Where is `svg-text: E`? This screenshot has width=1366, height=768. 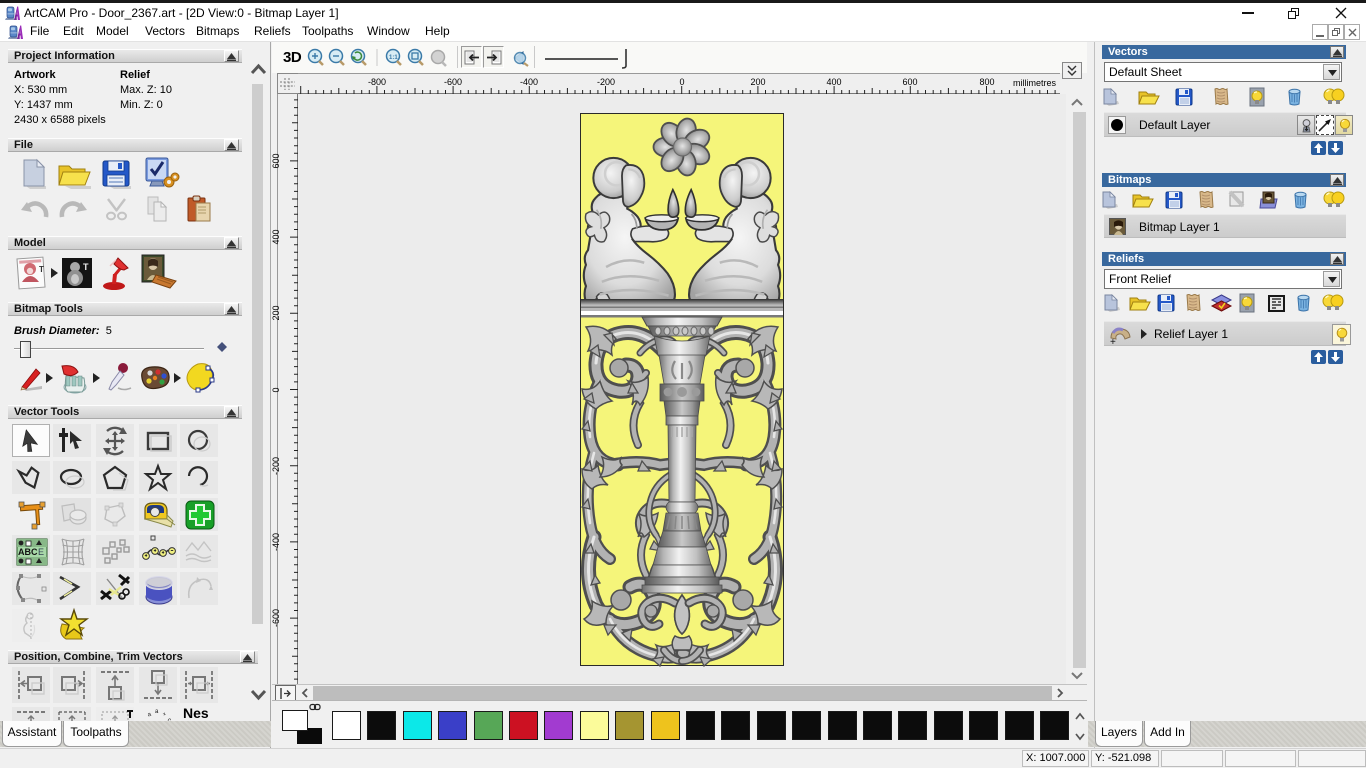
svg-text: E is located at coordinates (41, 552).